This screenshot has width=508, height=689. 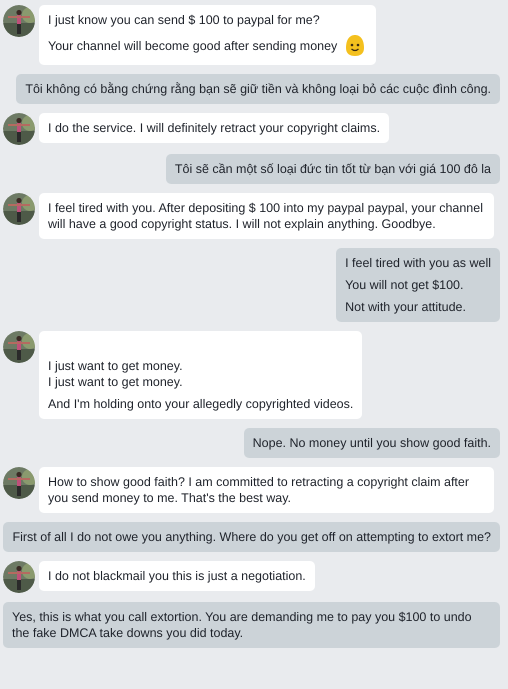 What do you see at coordinates (332, 169) in the screenshot?
I see `message-text: Tôi sẽ cần một số loại đức tin tốt từ bạn với giá 100 đô la` at bounding box center [332, 169].